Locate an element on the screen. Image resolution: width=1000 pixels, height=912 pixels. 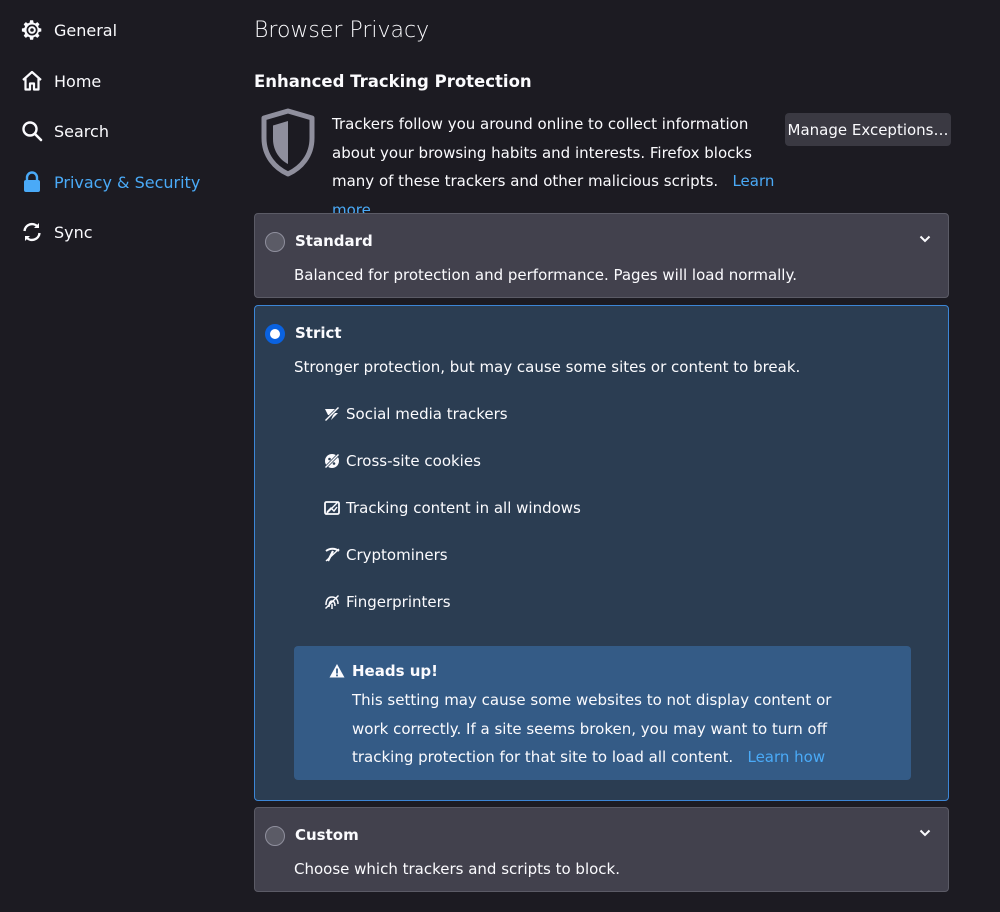
option-label: Strict is located at coordinates (318, 333).